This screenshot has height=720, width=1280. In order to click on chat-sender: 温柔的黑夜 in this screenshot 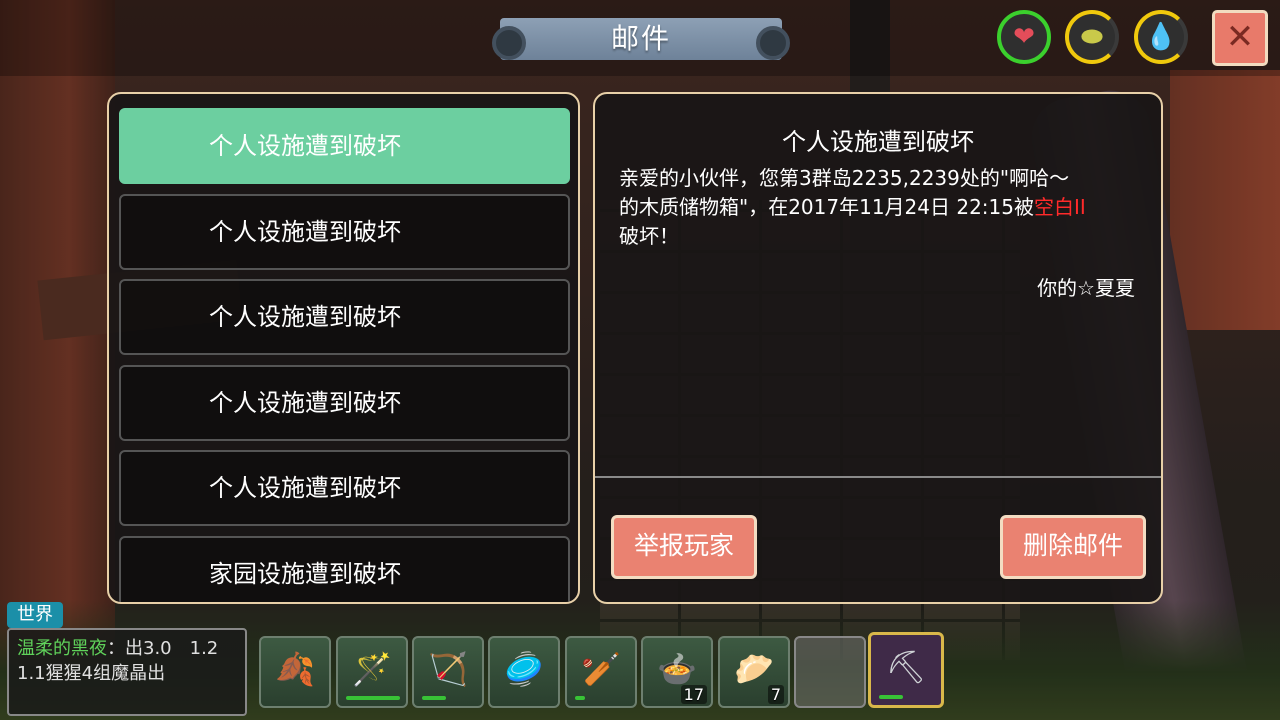, I will do `click(62, 648)`.